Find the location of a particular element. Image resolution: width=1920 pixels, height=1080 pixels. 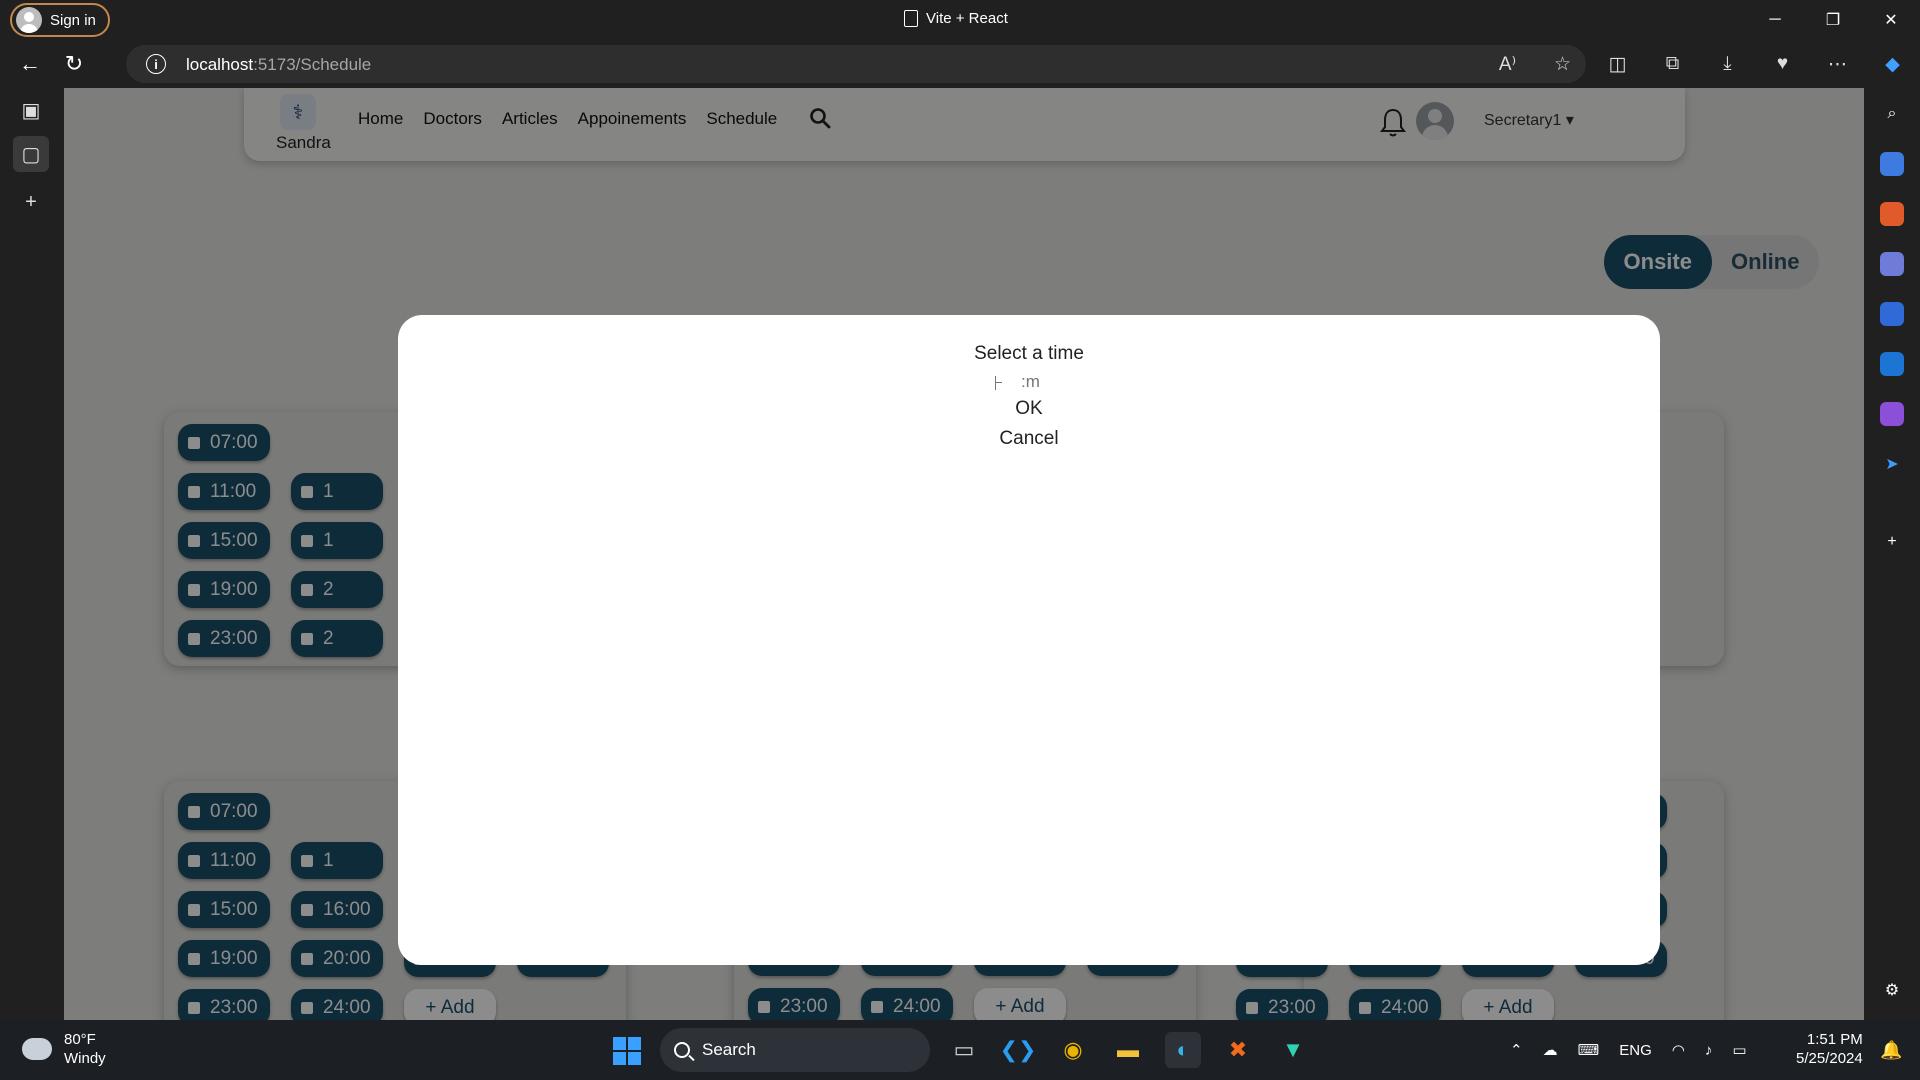

tab-title-text: Vite + React is located at coordinates (967, 18).